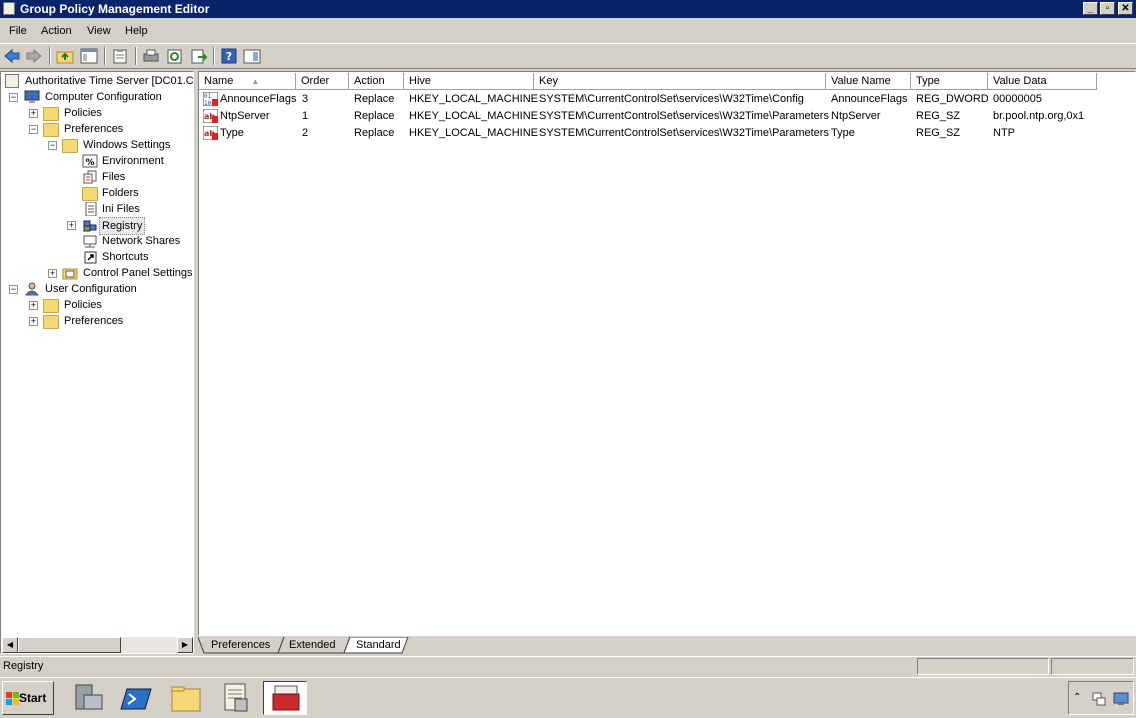 The height and width of the screenshot is (718, 1136). I want to click on tree-user-preferences: + Preferences, so click(96, 321).